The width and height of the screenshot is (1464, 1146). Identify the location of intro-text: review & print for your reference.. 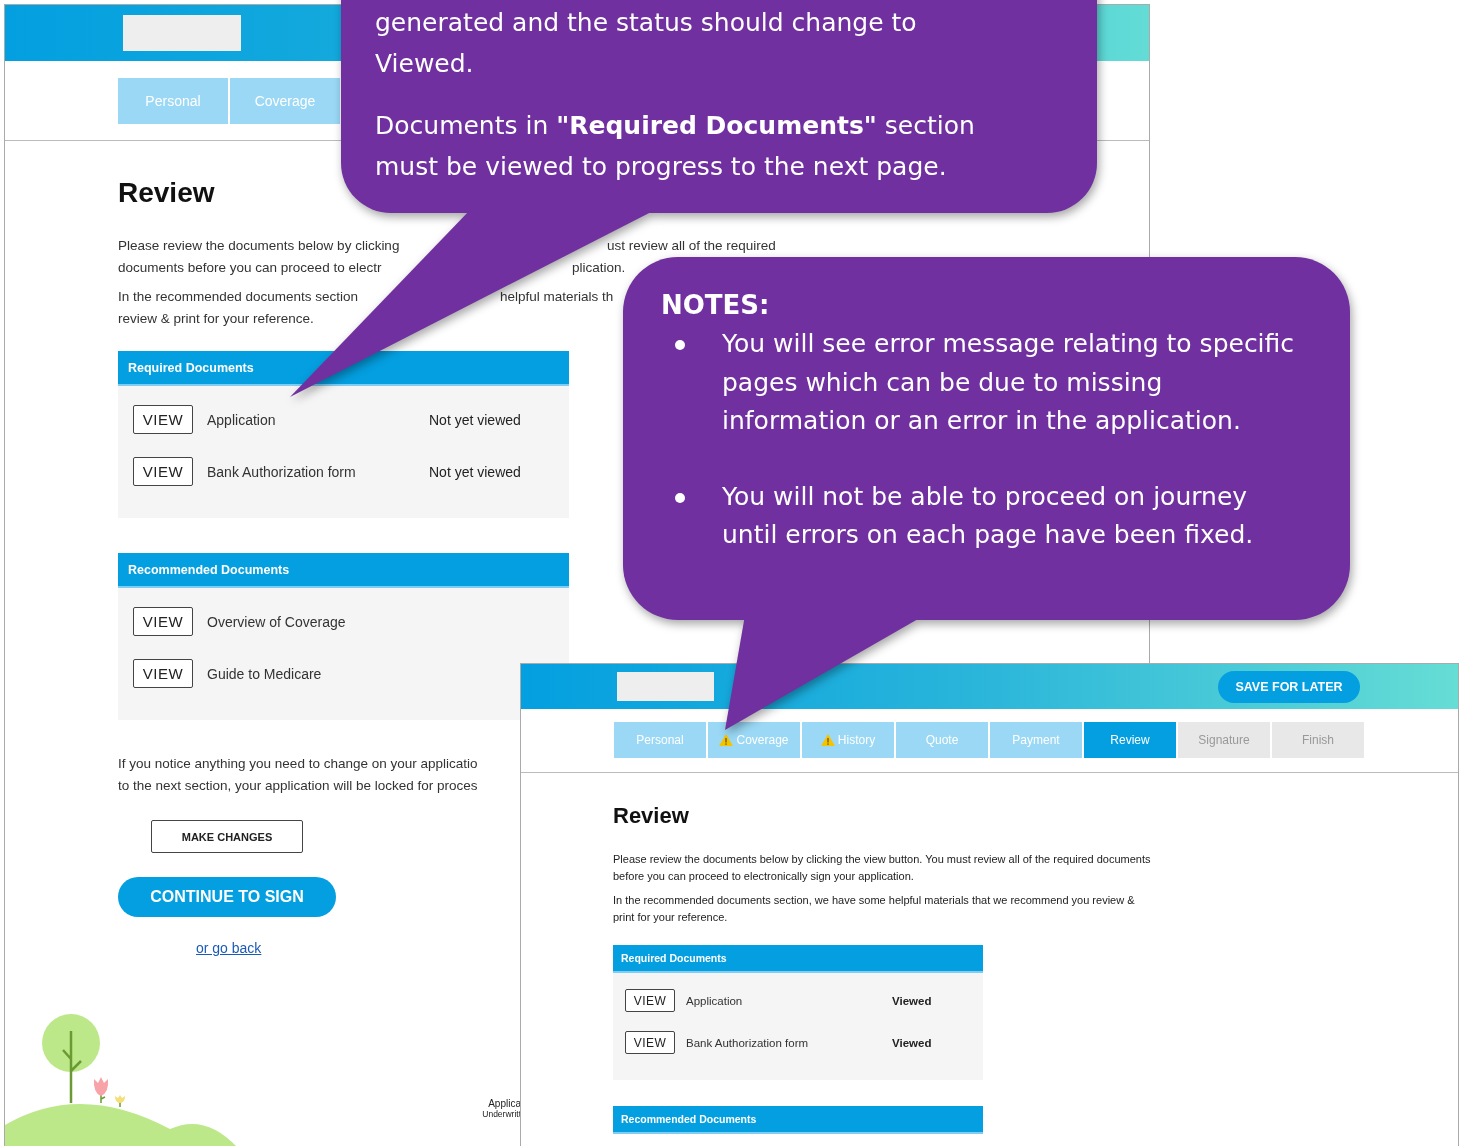
(216, 319).